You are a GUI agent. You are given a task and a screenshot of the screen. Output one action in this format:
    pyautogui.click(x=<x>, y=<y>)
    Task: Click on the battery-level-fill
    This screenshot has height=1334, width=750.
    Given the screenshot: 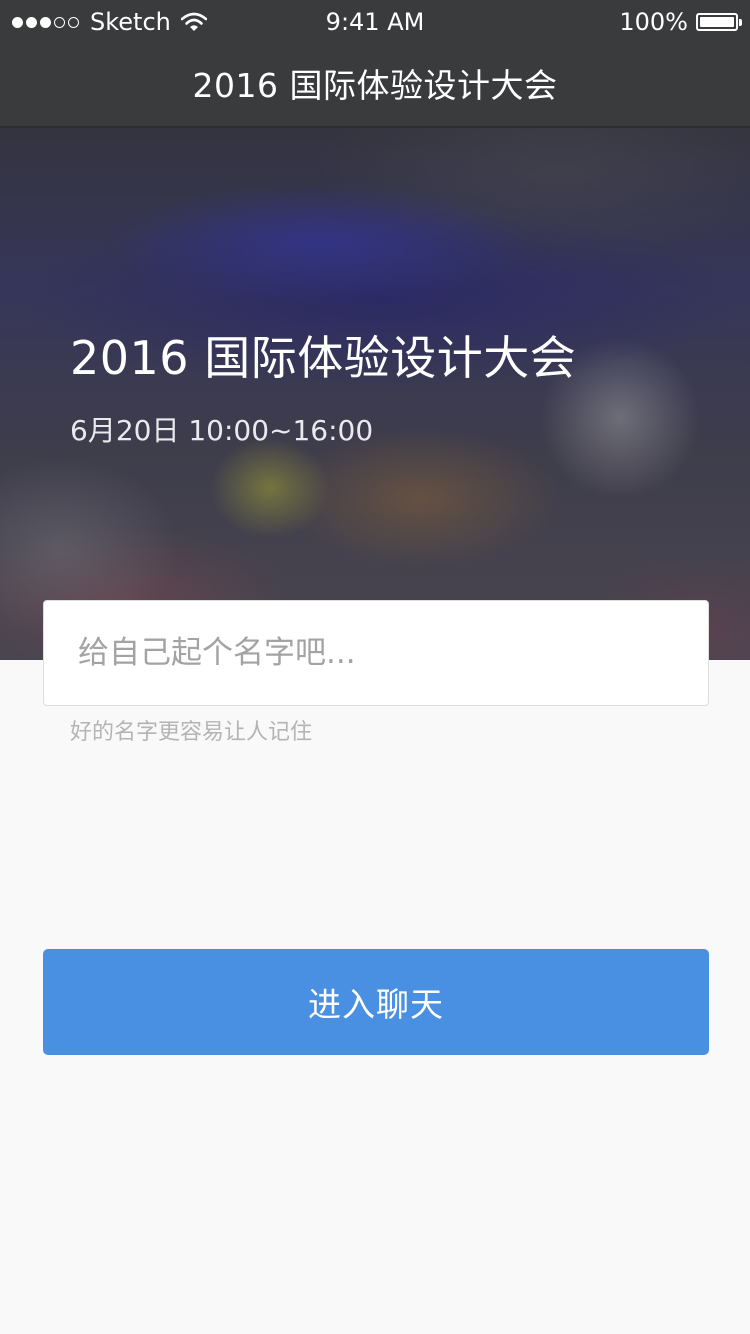 What is the action you would take?
    pyautogui.click(x=717, y=22)
    